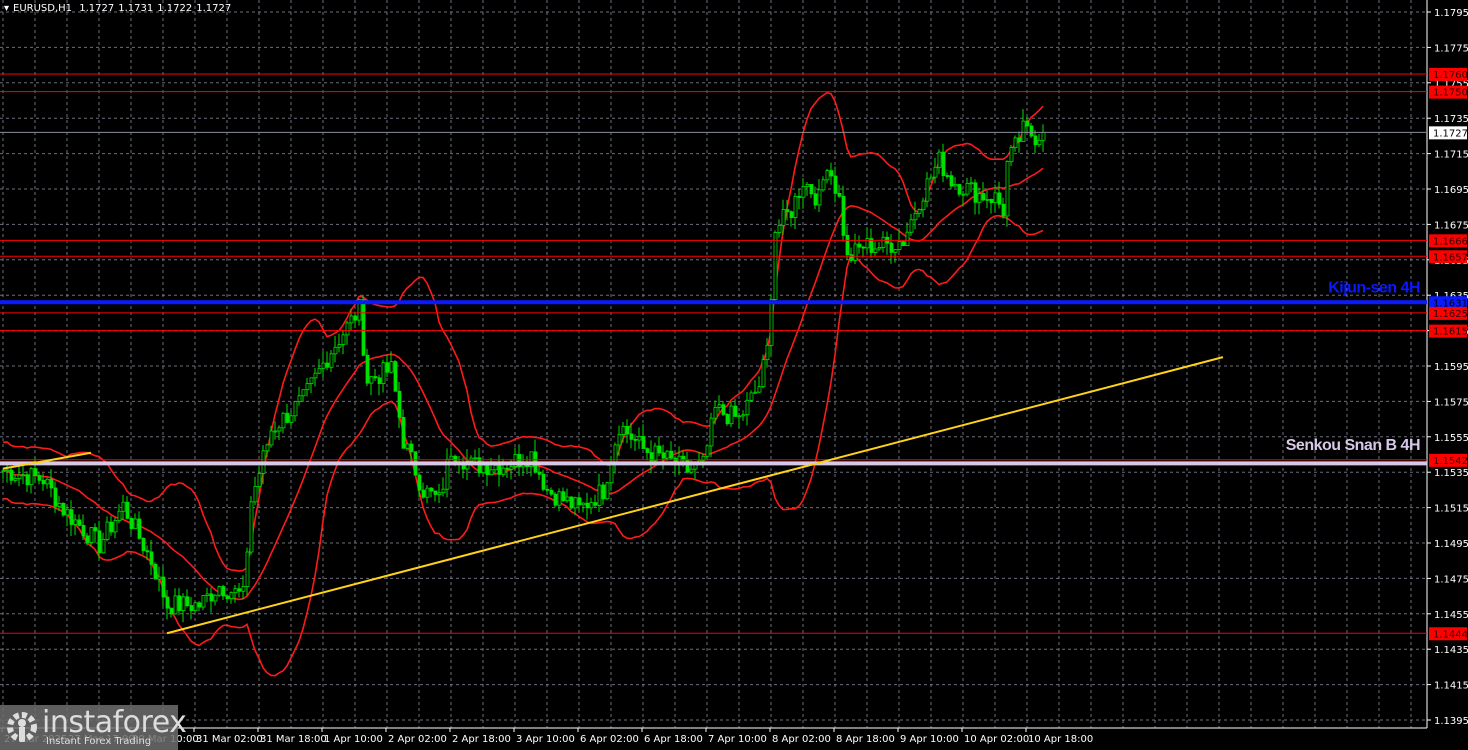  What do you see at coordinates (1451, 190) in the screenshot?
I see `price-tick-label: 1.1695` at bounding box center [1451, 190].